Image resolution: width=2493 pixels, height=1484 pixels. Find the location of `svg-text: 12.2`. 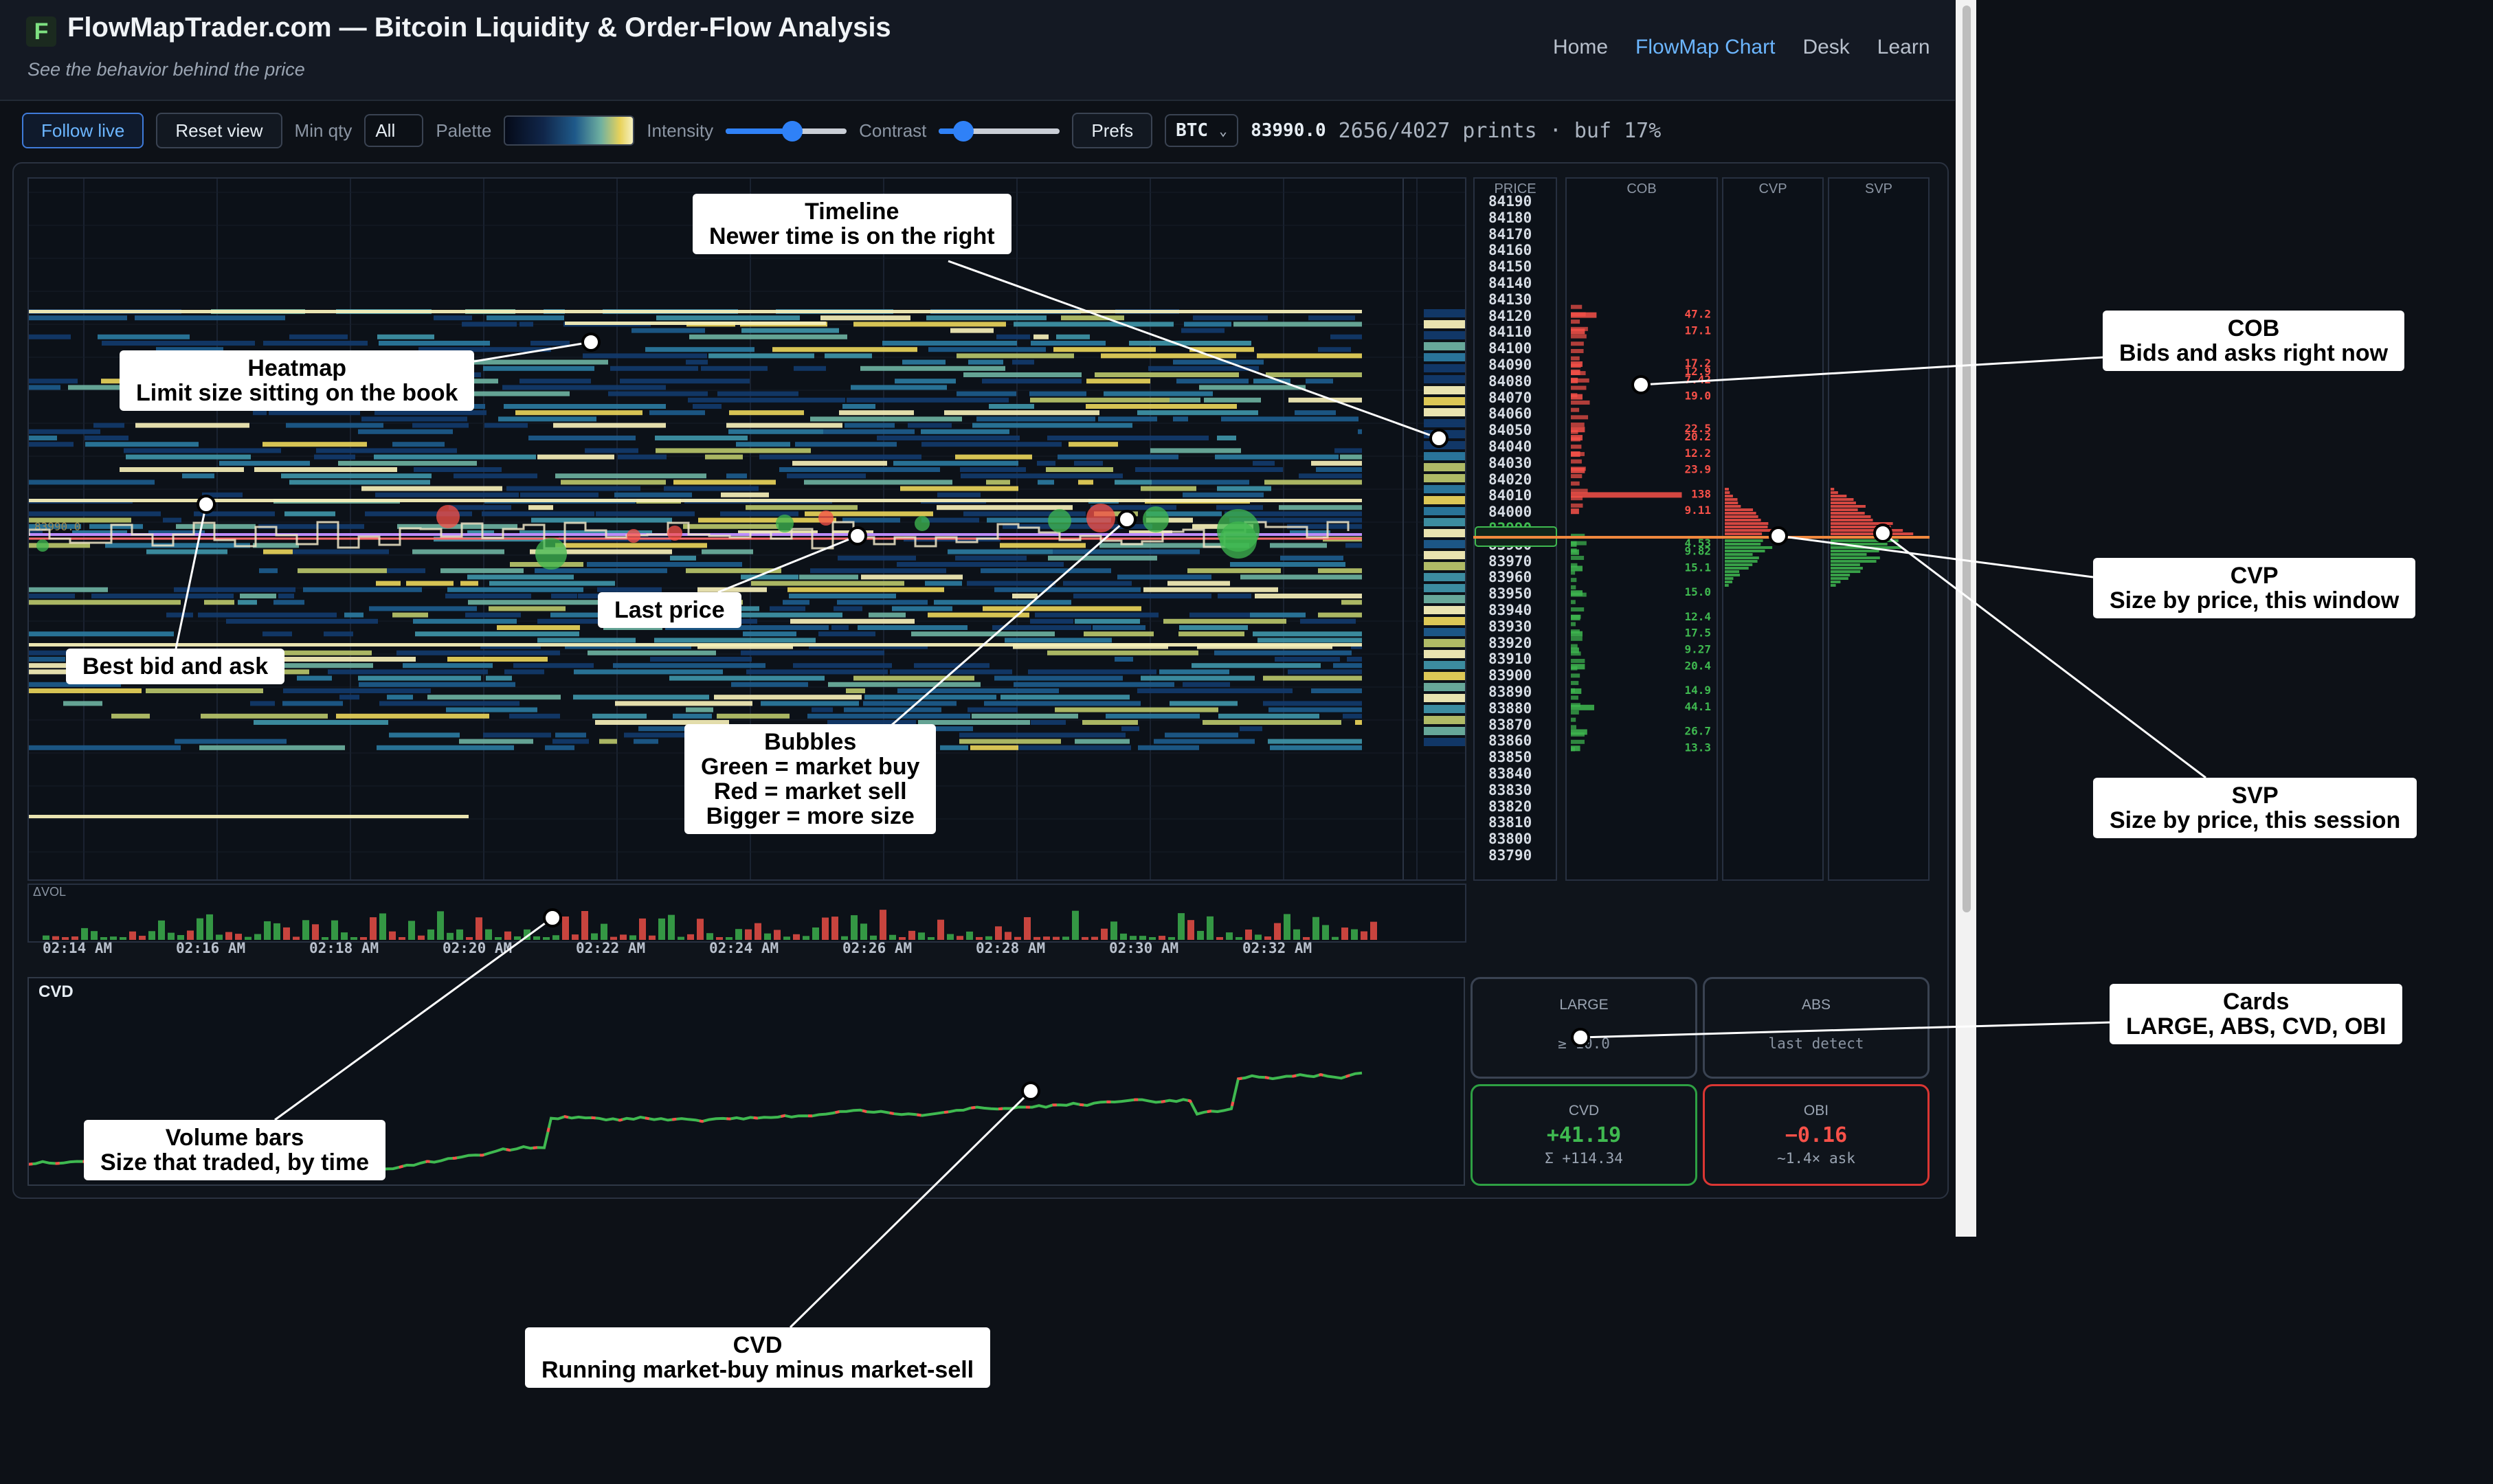

svg-text: 12.2 is located at coordinates (1697, 453).